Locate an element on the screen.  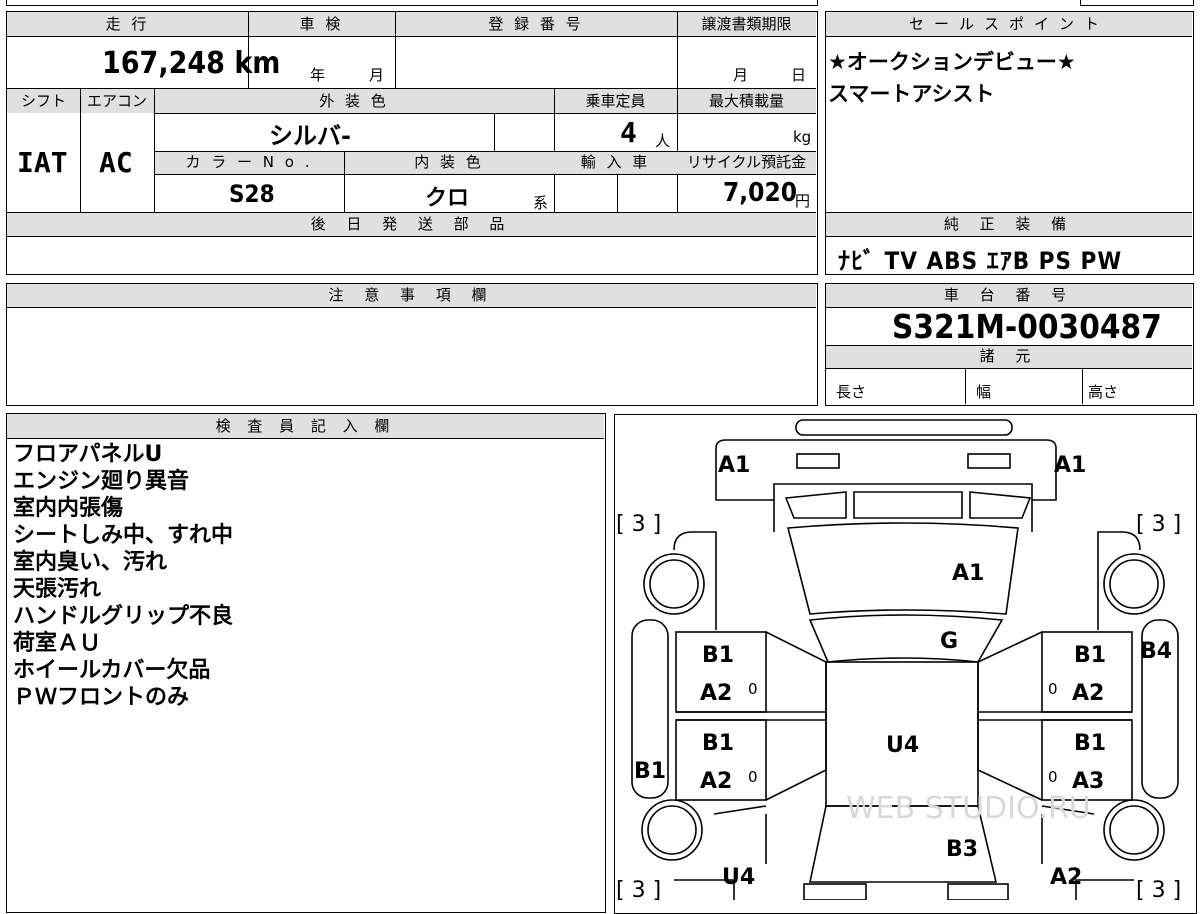
damage-front-right: A1 is located at coordinates (1070, 465).